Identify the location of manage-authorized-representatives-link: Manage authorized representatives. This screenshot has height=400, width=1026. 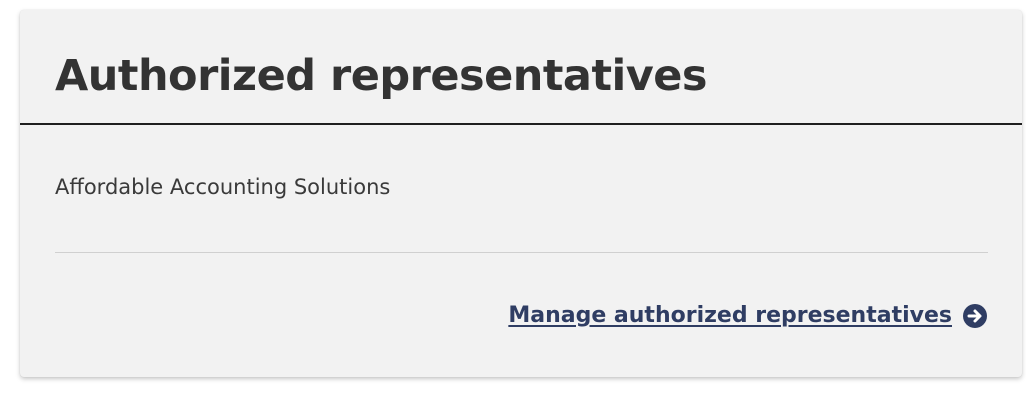
(748, 316).